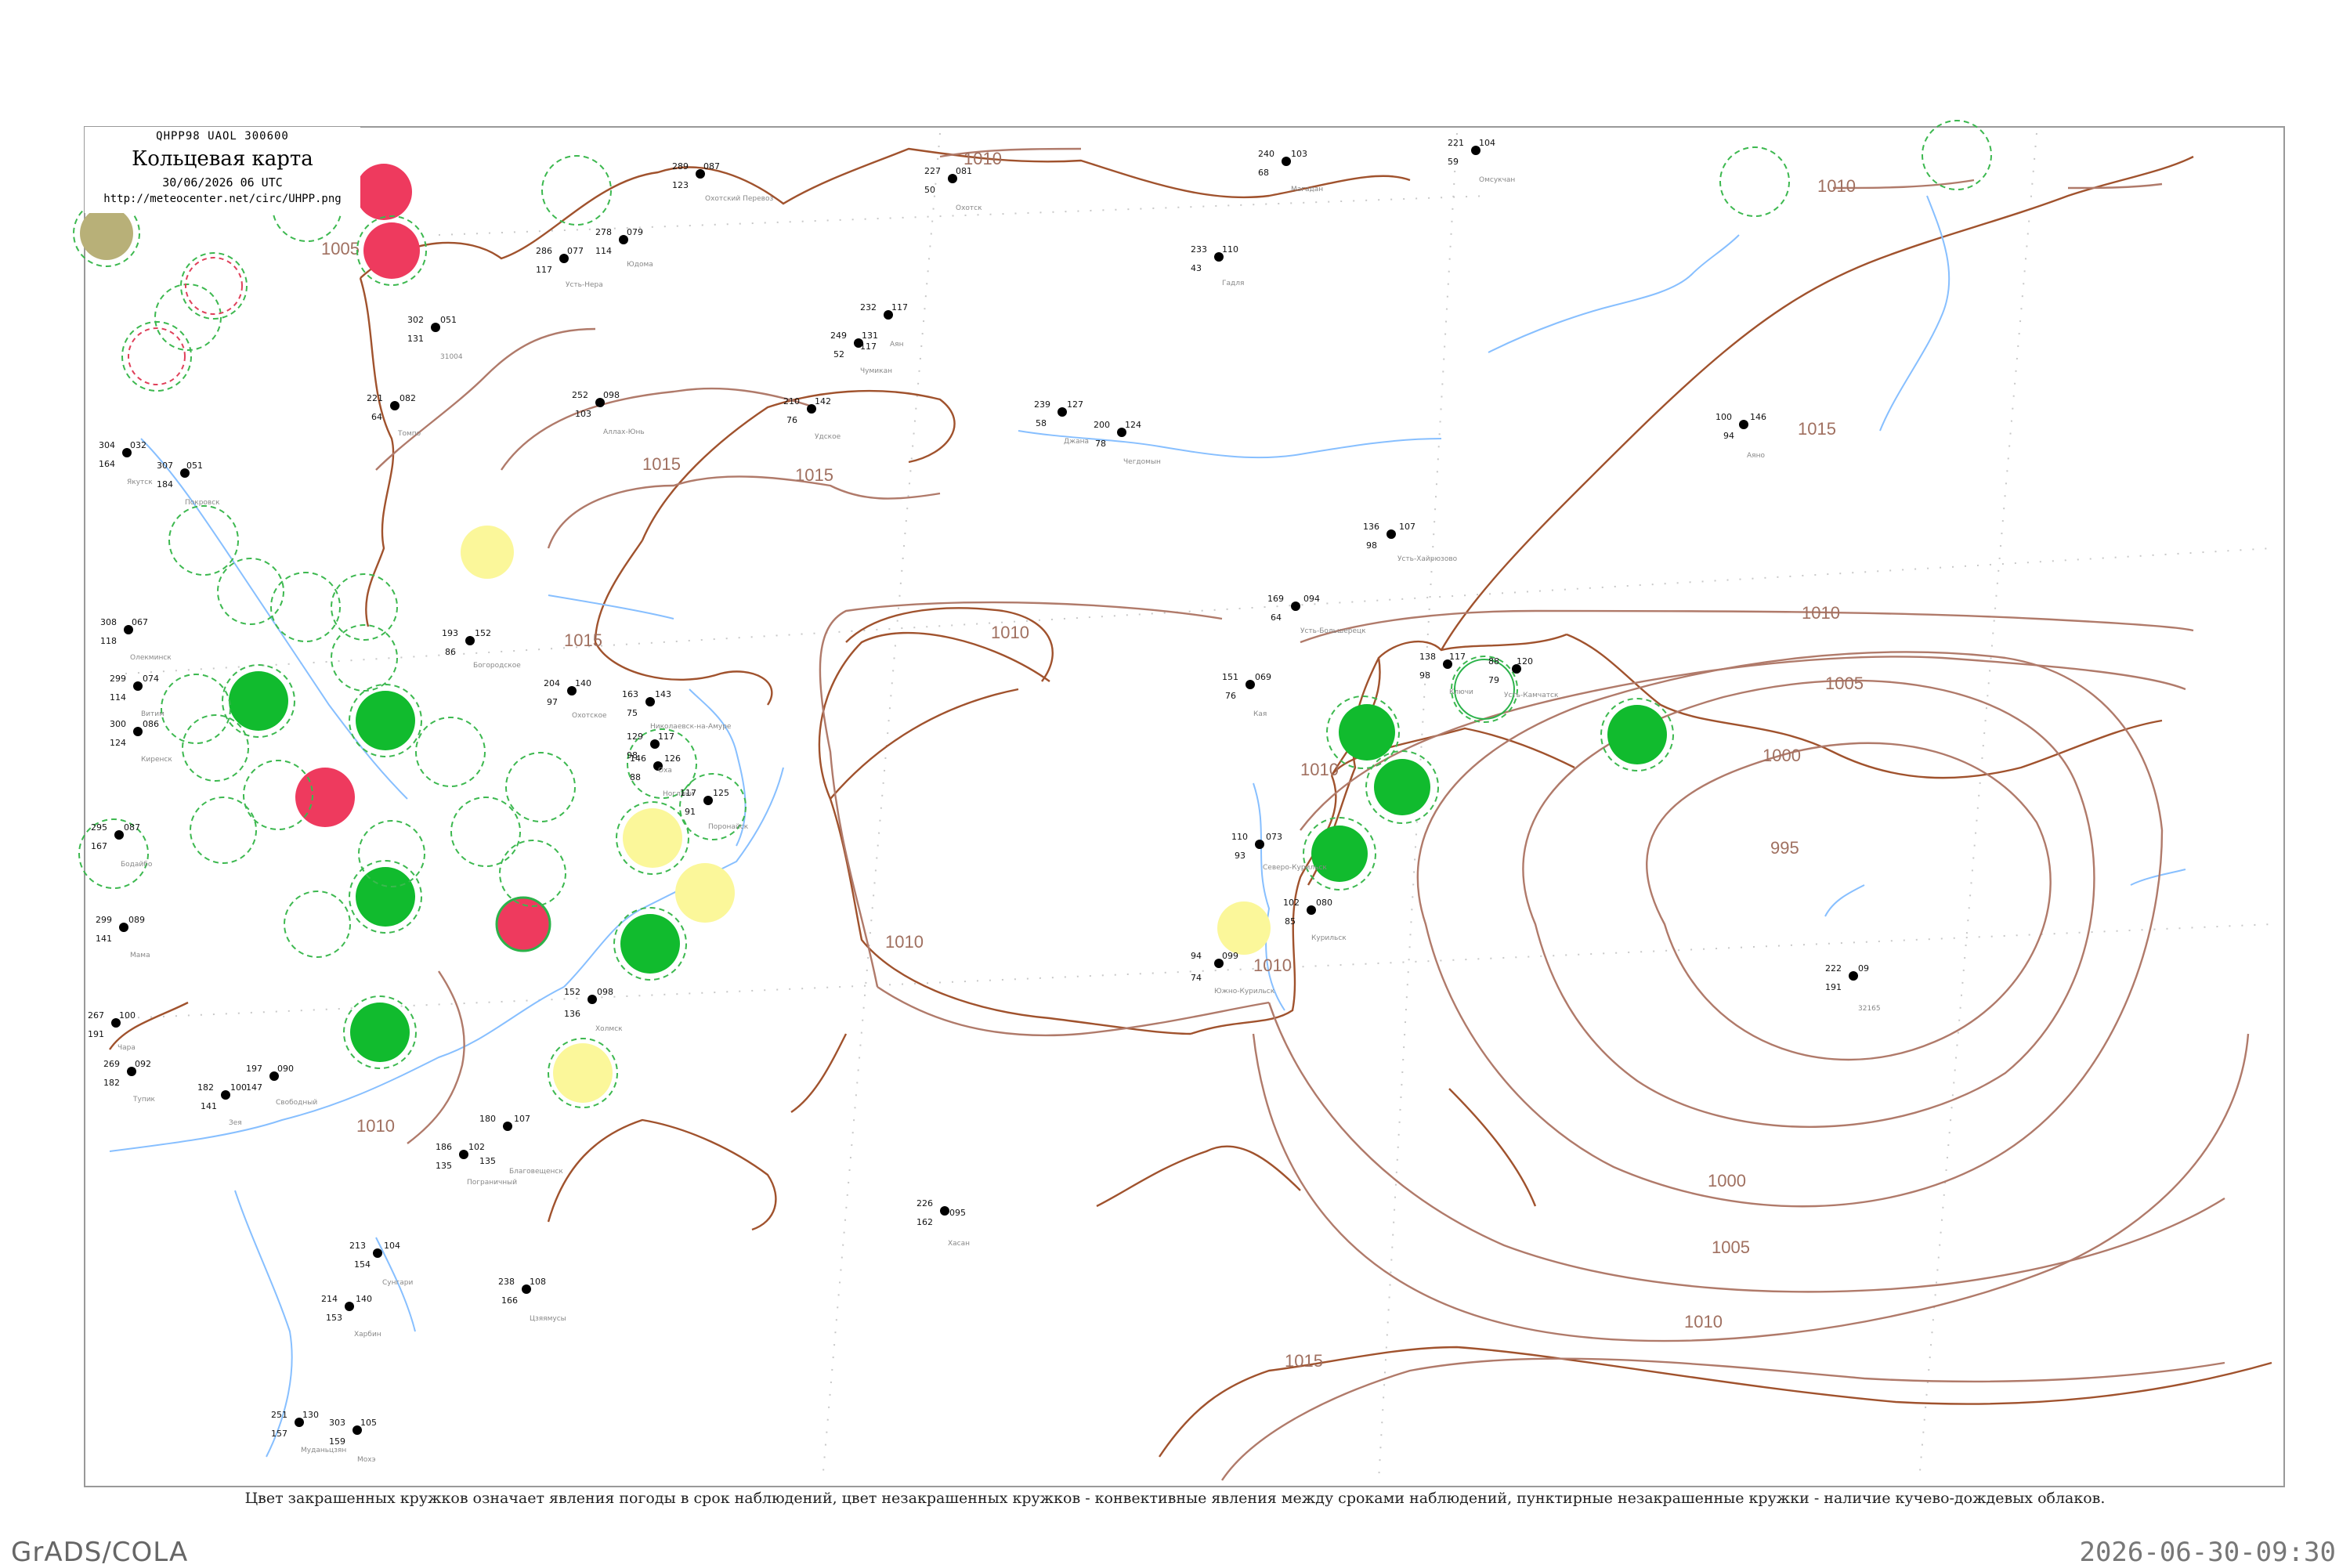 The height and width of the screenshot is (1568, 2350). What do you see at coordinates (99, 827) in the screenshot?
I see `station-temp: 295` at bounding box center [99, 827].